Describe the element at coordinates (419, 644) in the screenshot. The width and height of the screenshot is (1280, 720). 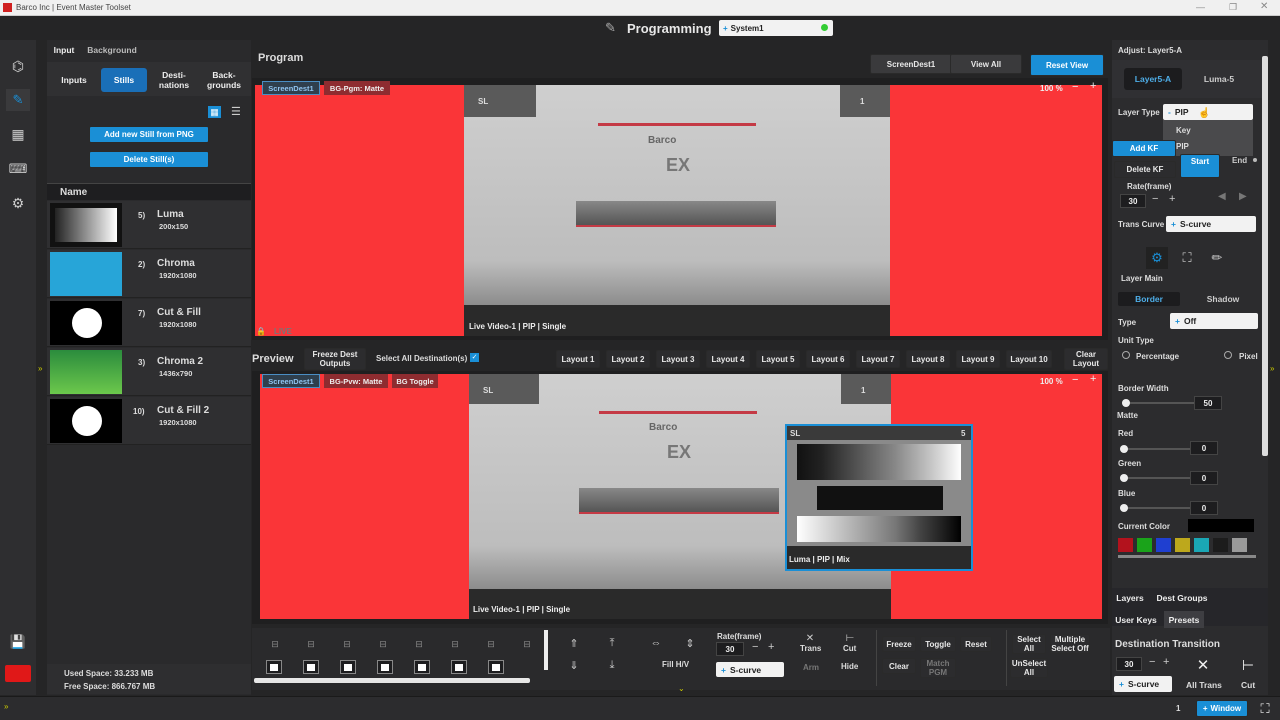
I see `align-middle-icon: ⊟` at that location.